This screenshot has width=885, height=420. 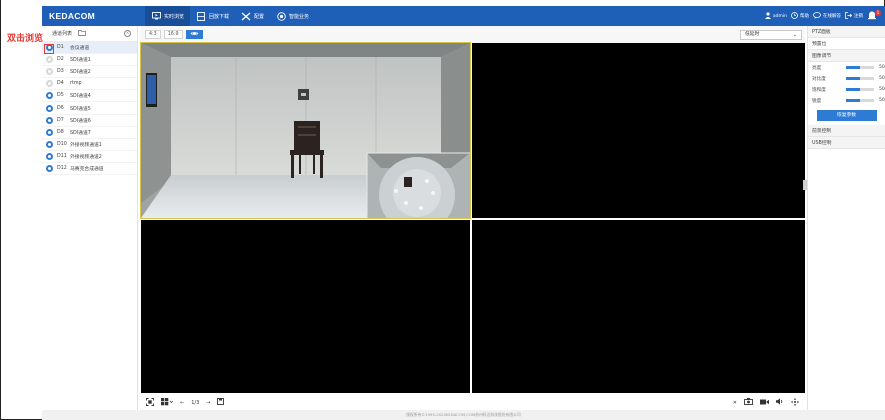 I want to click on slider-fill, so click(x=853, y=89).